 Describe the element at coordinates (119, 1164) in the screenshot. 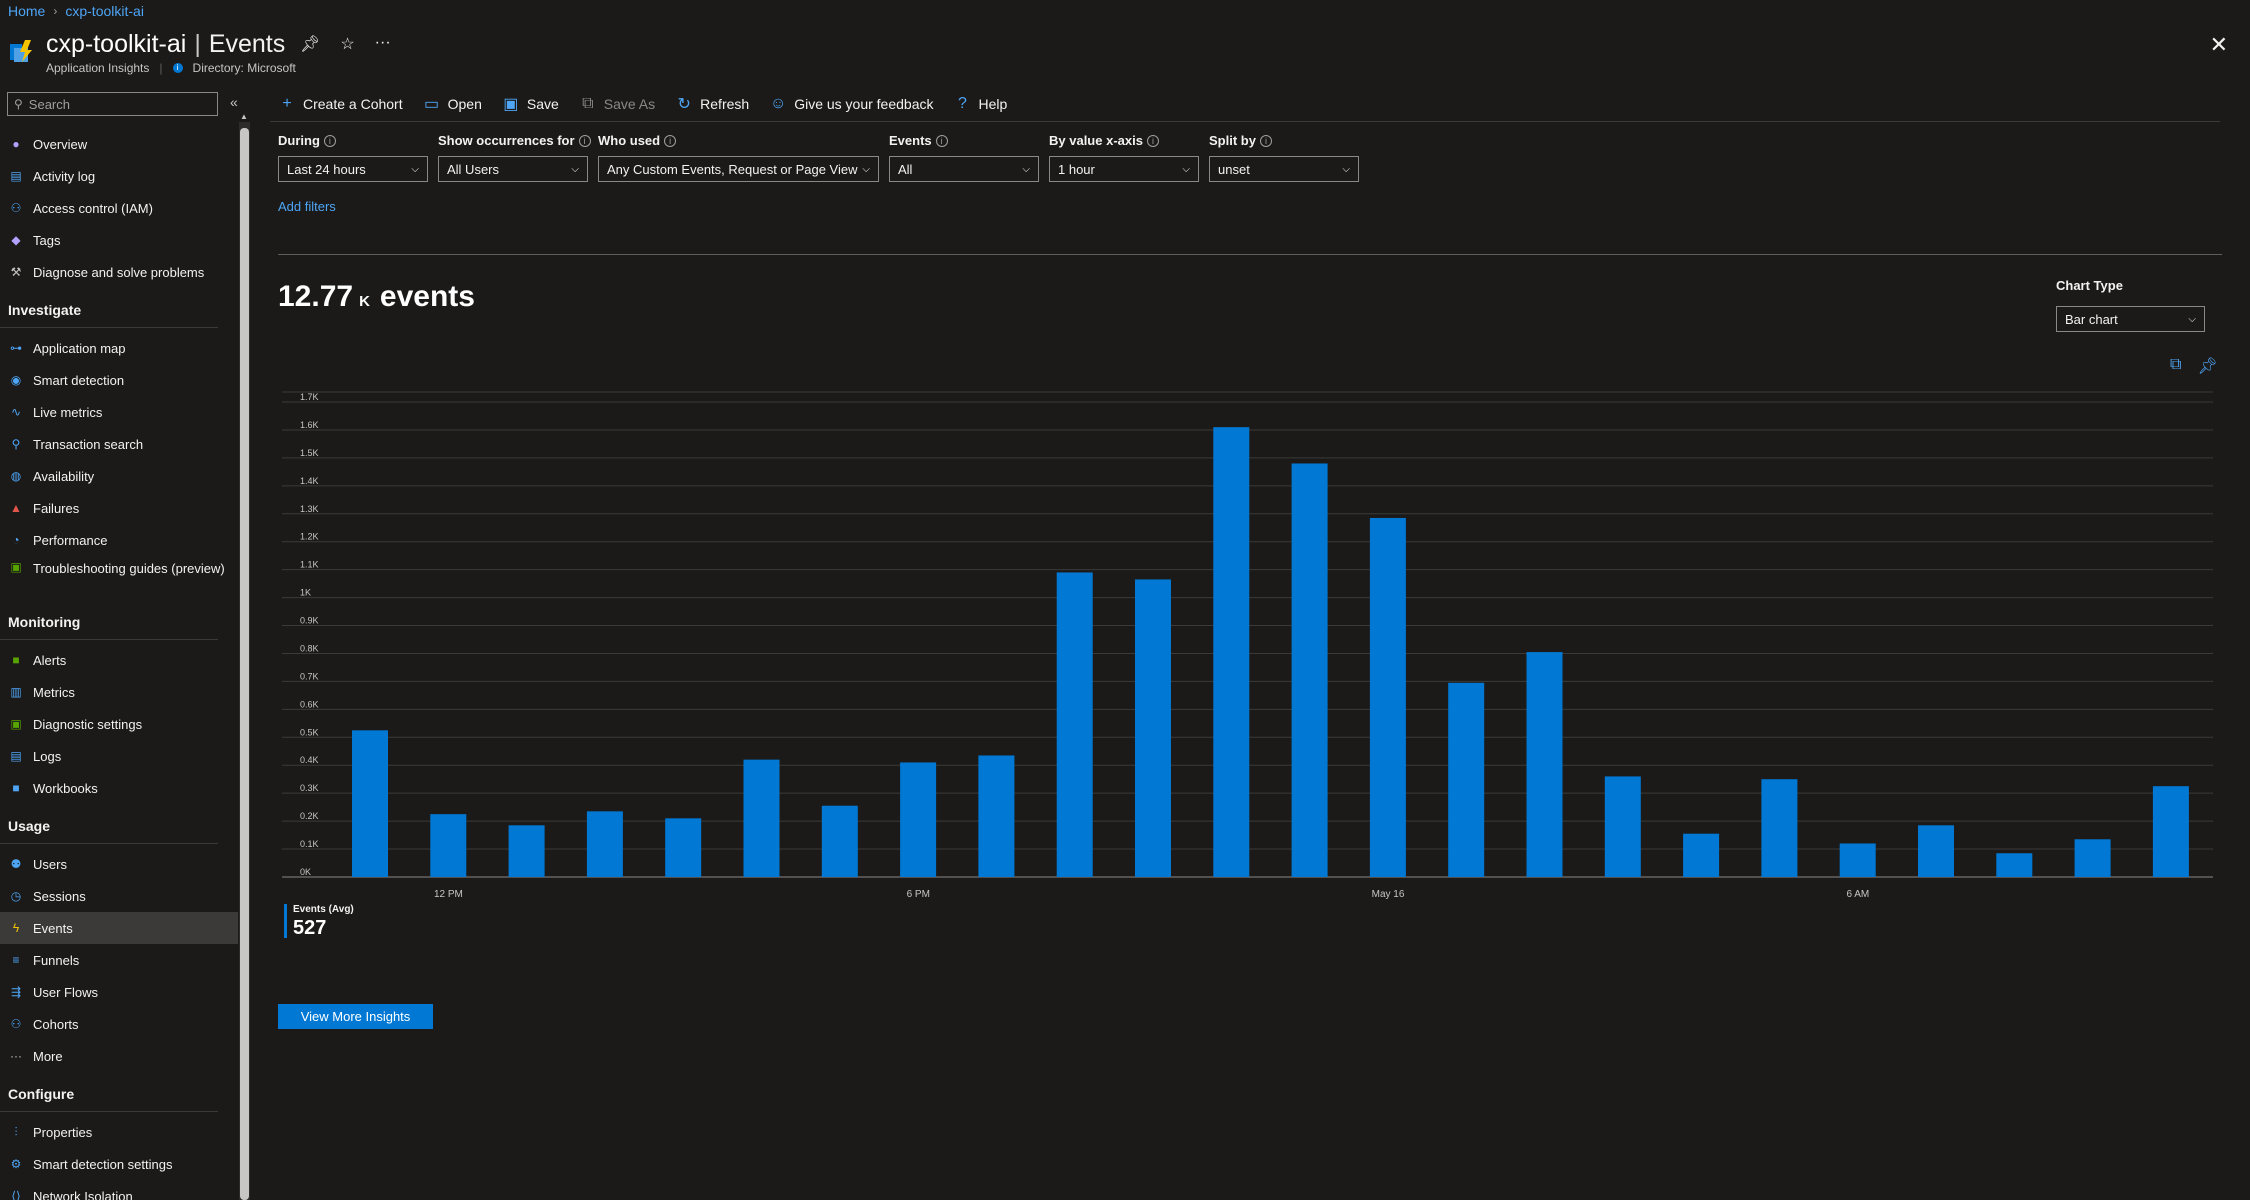

I see `sidebar-item-smart-detection-settings: ⚙ Smart detection settings` at that location.